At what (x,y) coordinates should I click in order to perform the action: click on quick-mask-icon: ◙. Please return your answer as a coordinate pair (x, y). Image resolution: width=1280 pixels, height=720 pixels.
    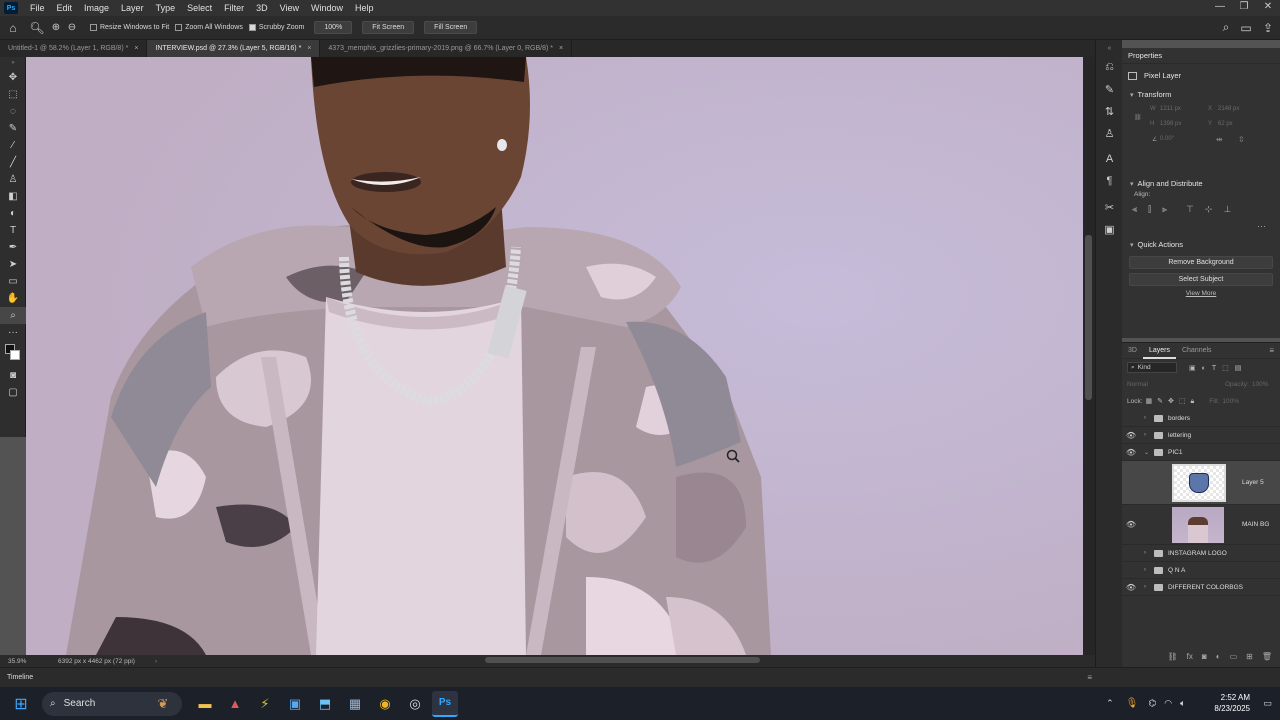
    Looking at the image, I should click on (13, 375).